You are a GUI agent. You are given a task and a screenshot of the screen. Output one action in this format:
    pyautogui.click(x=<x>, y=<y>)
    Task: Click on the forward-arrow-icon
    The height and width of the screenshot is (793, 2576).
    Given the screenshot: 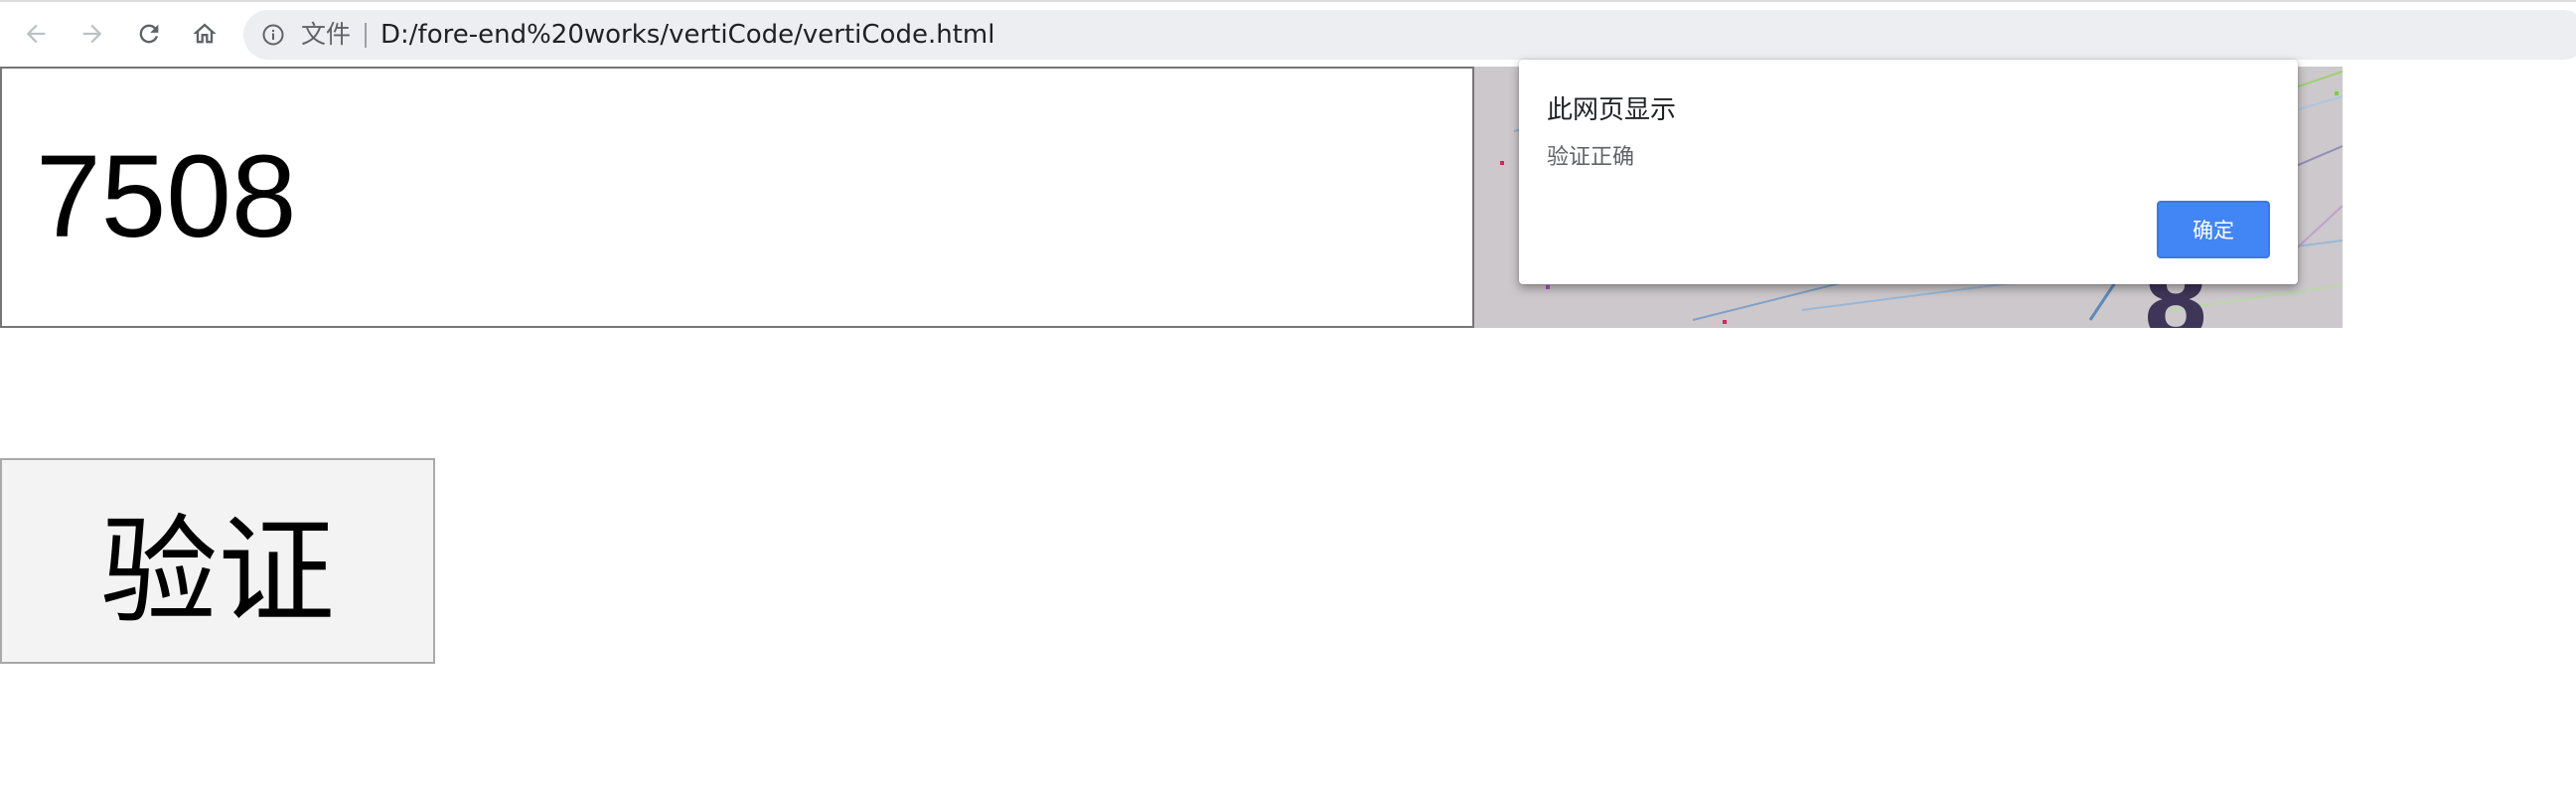 What is the action you would take?
    pyautogui.click(x=92, y=34)
    